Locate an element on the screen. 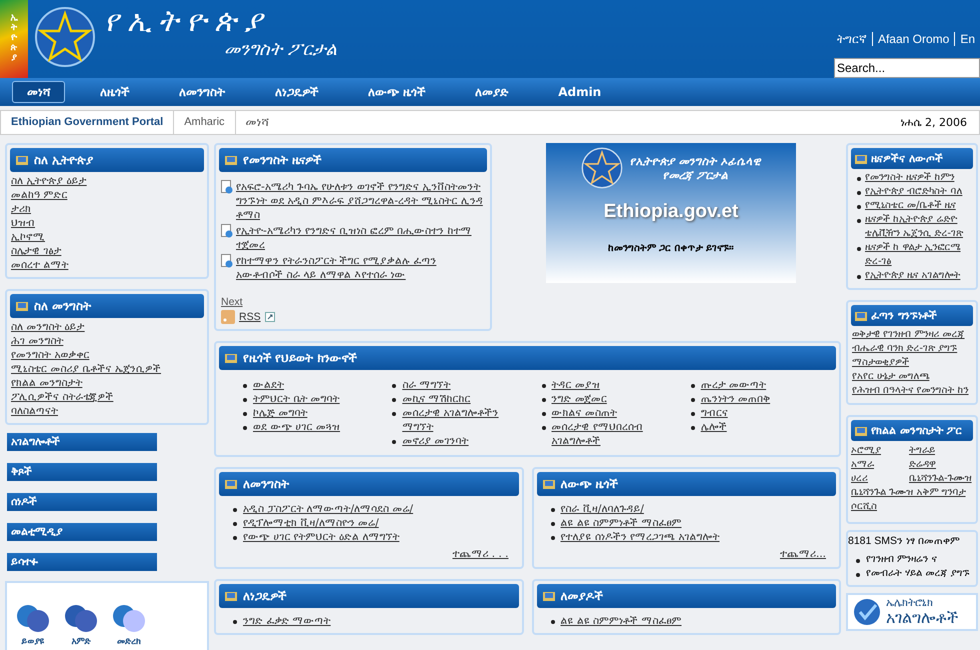 The image size is (980, 650). news-source-link: ዜናዎች ከ ዋልታ ኢንፎርሜ ድረ-ገፅ is located at coordinates (913, 255).